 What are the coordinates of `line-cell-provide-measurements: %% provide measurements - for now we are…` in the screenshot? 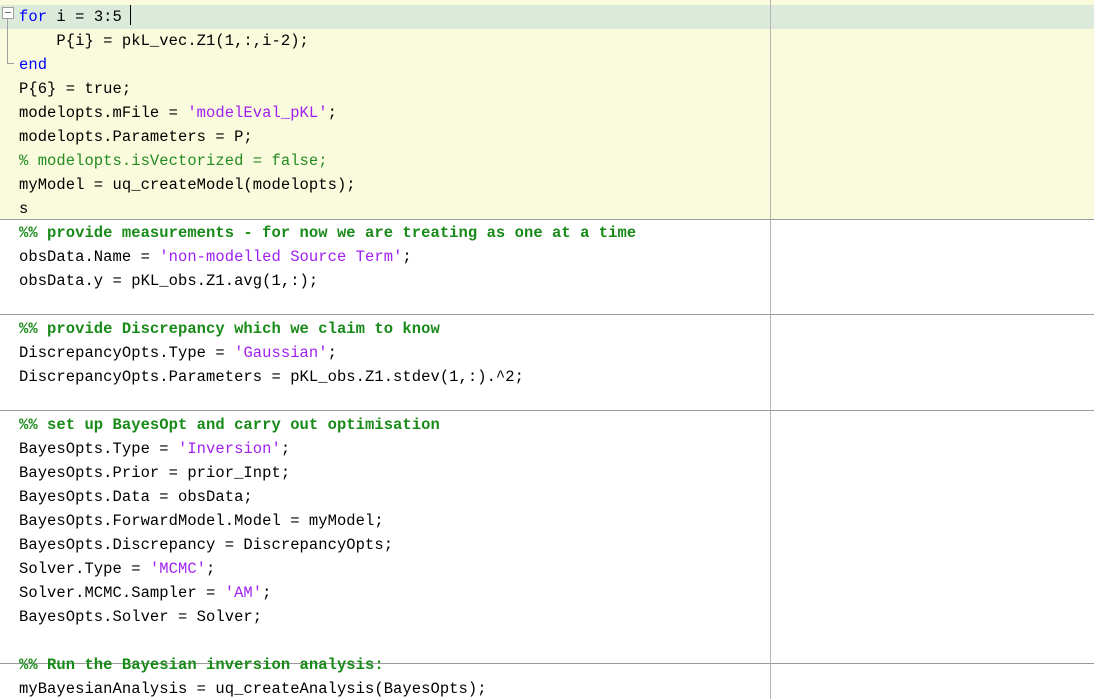 It's located at (327, 233).